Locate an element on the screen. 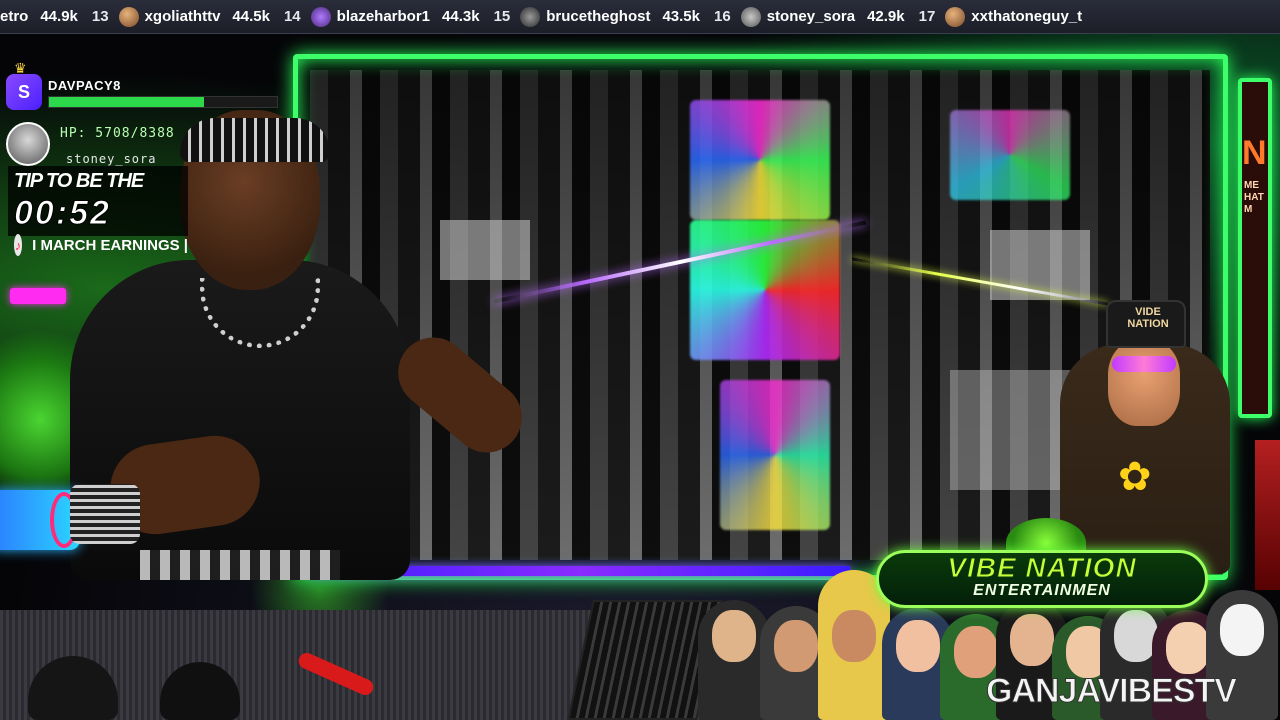  ticker-username: blazeharbor1 is located at coordinates (383, 16).